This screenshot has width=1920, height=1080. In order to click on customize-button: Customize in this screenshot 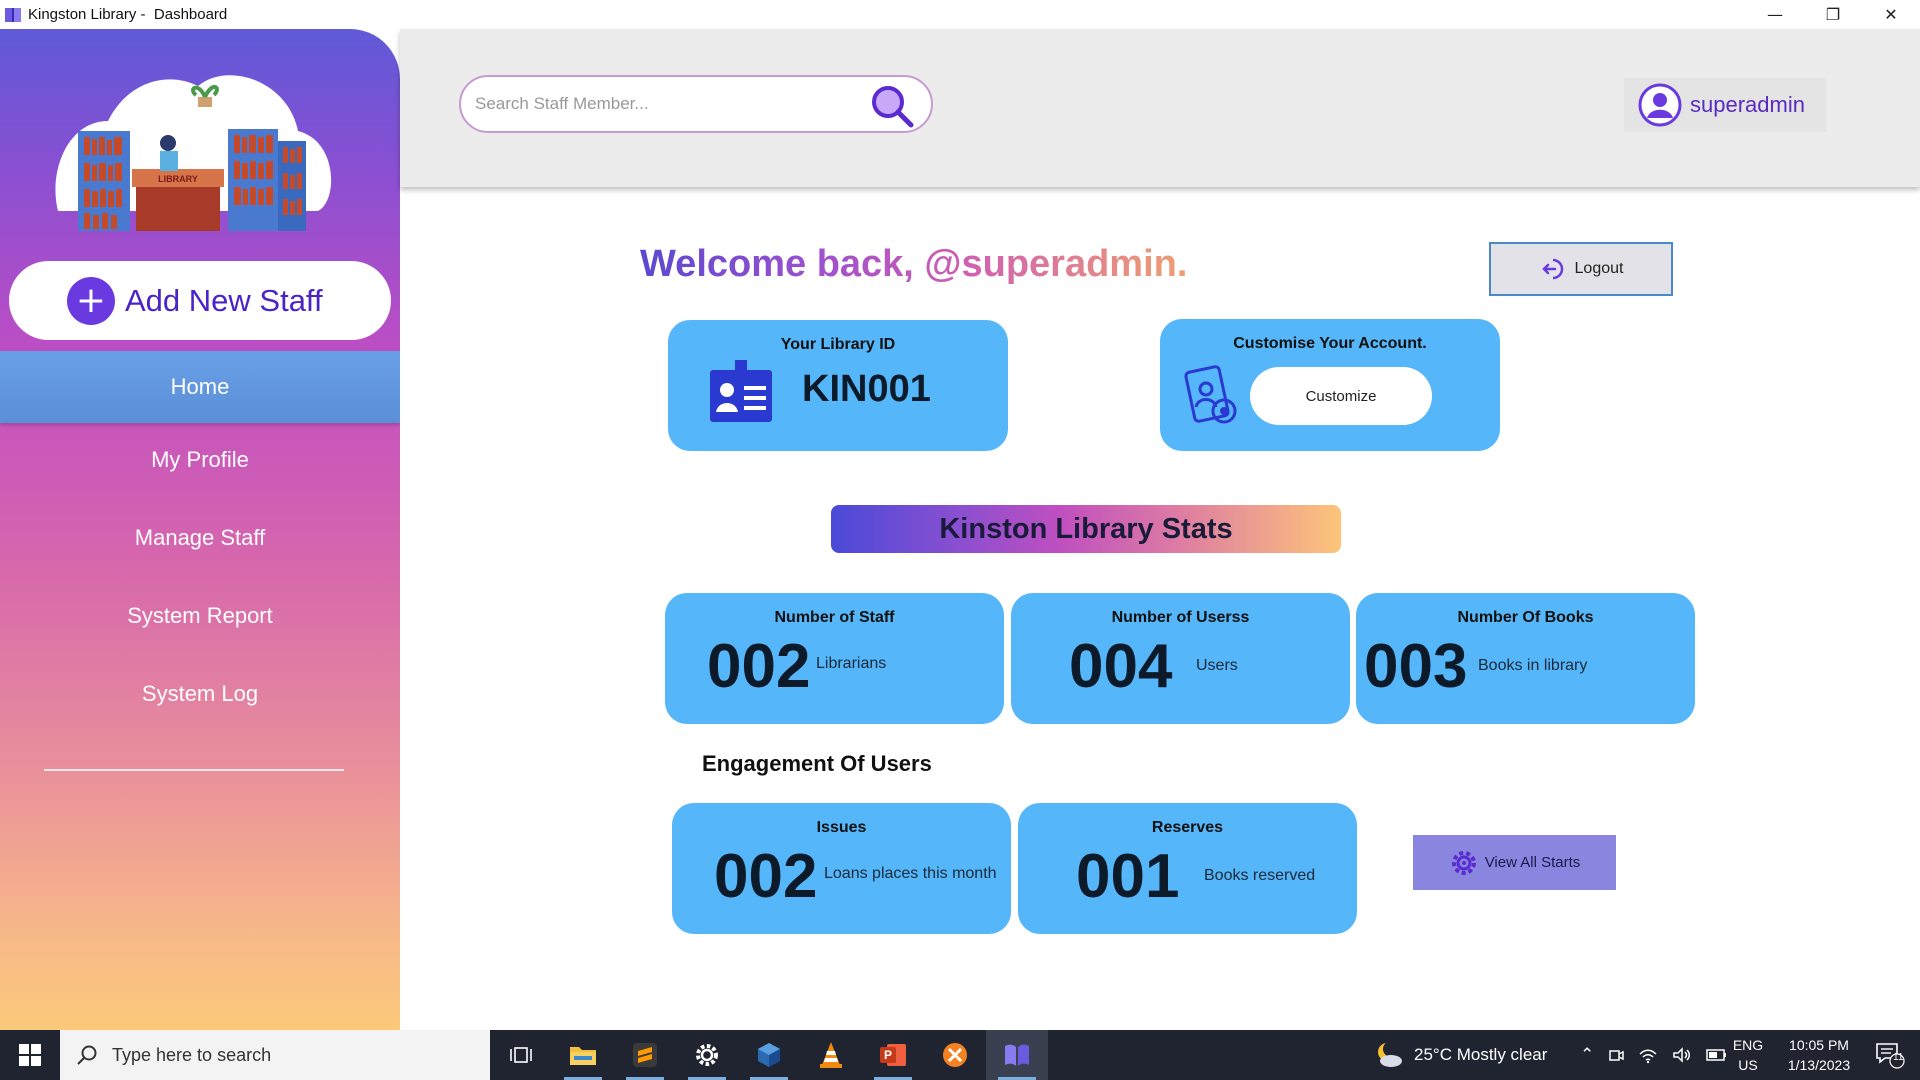, I will do `click(1341, 396)`.